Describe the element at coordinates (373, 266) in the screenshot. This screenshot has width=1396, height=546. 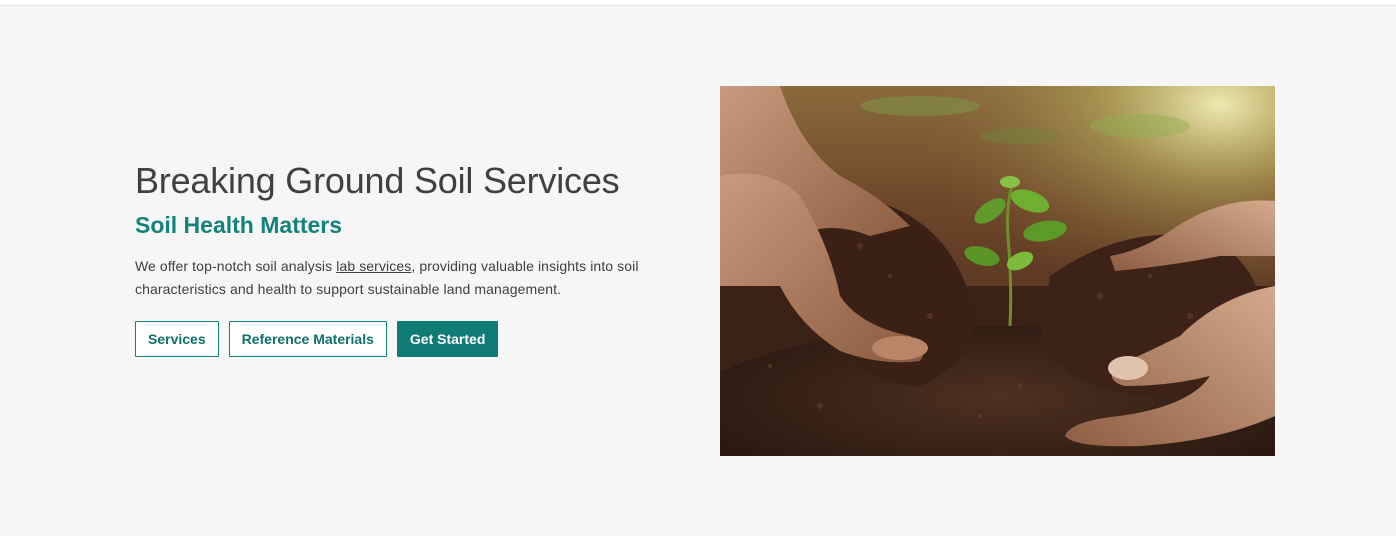
I see `lab-services-link: lab services` at that location.